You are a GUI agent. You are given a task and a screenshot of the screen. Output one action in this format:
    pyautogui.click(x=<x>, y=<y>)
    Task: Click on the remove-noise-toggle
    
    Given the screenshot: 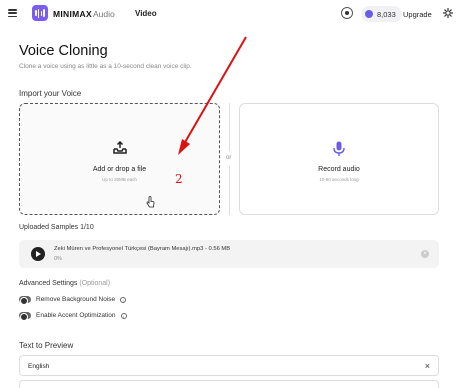 What is the action you would take?
    pyautogui.click(x=25, y=300)
    